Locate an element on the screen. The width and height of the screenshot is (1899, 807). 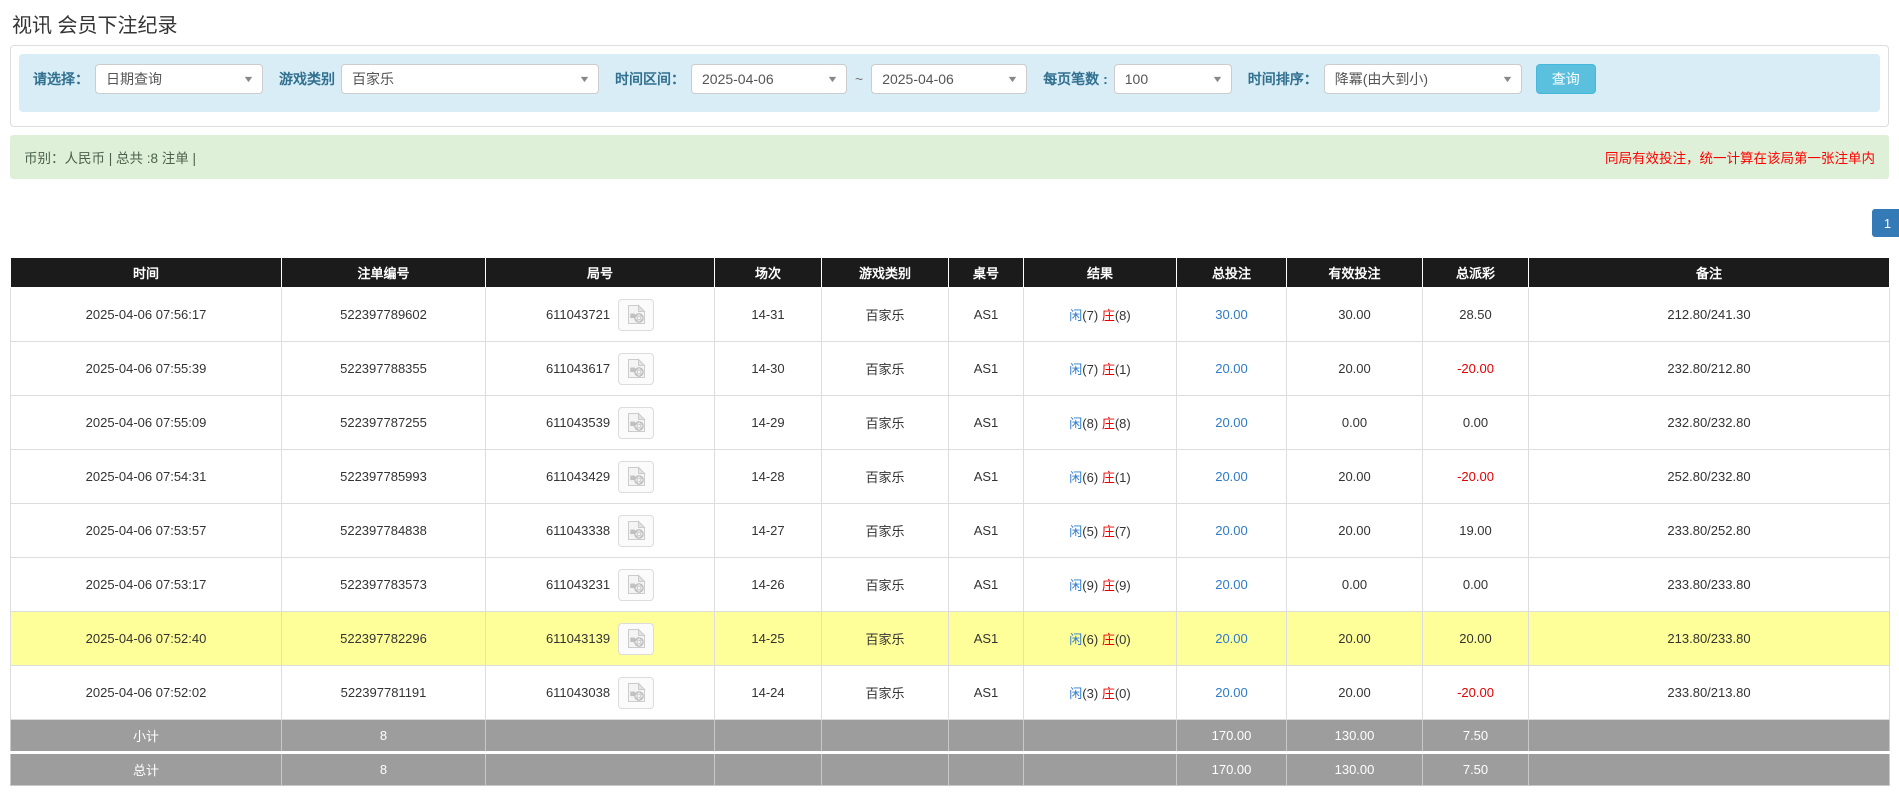
query-button: 查询 is located at coordinates (1565, 79).